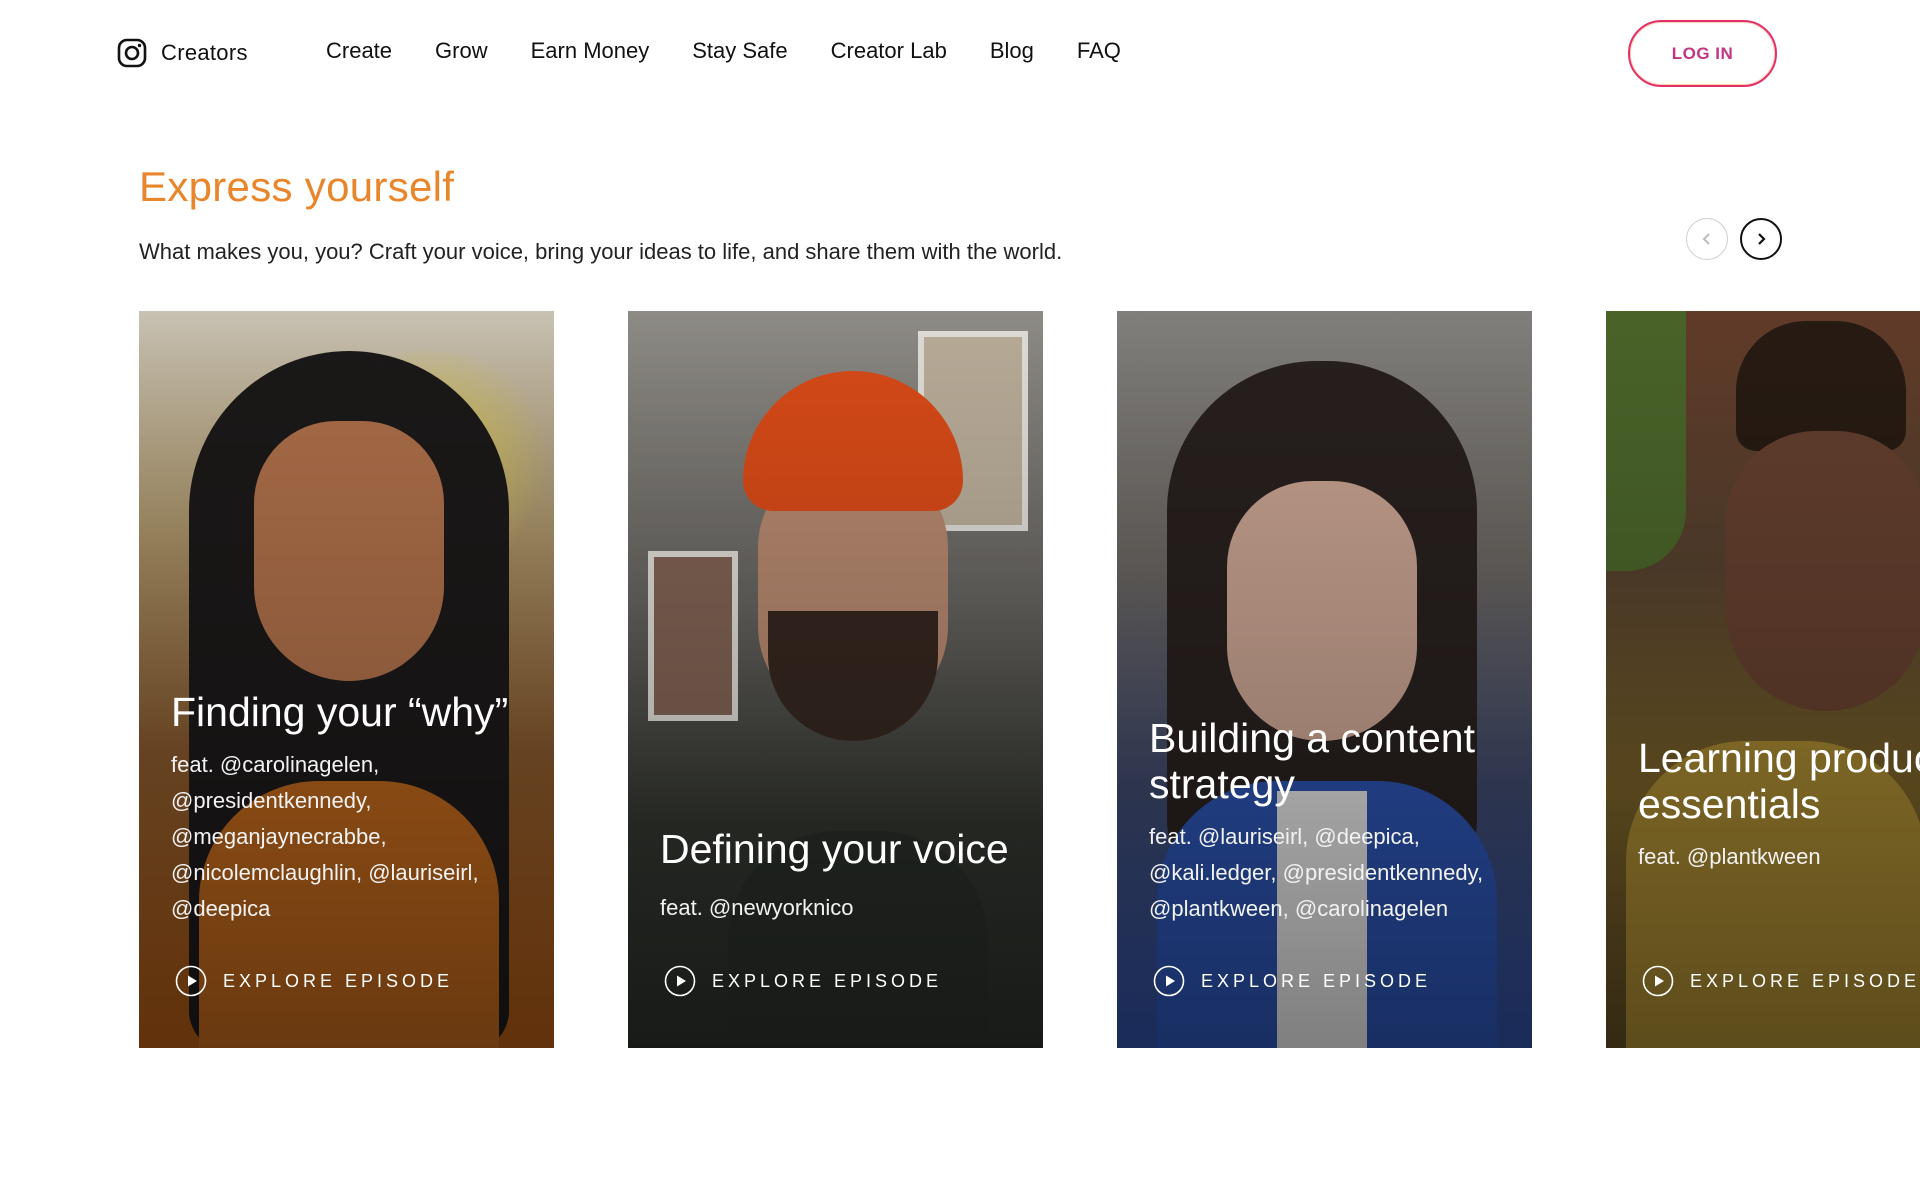 This screenshot has height=1200, width=1920. What do you see at coordinates (359, 51) in the screenshot?
I see `nav-item-create: Create` at bounding box center [359, 51].